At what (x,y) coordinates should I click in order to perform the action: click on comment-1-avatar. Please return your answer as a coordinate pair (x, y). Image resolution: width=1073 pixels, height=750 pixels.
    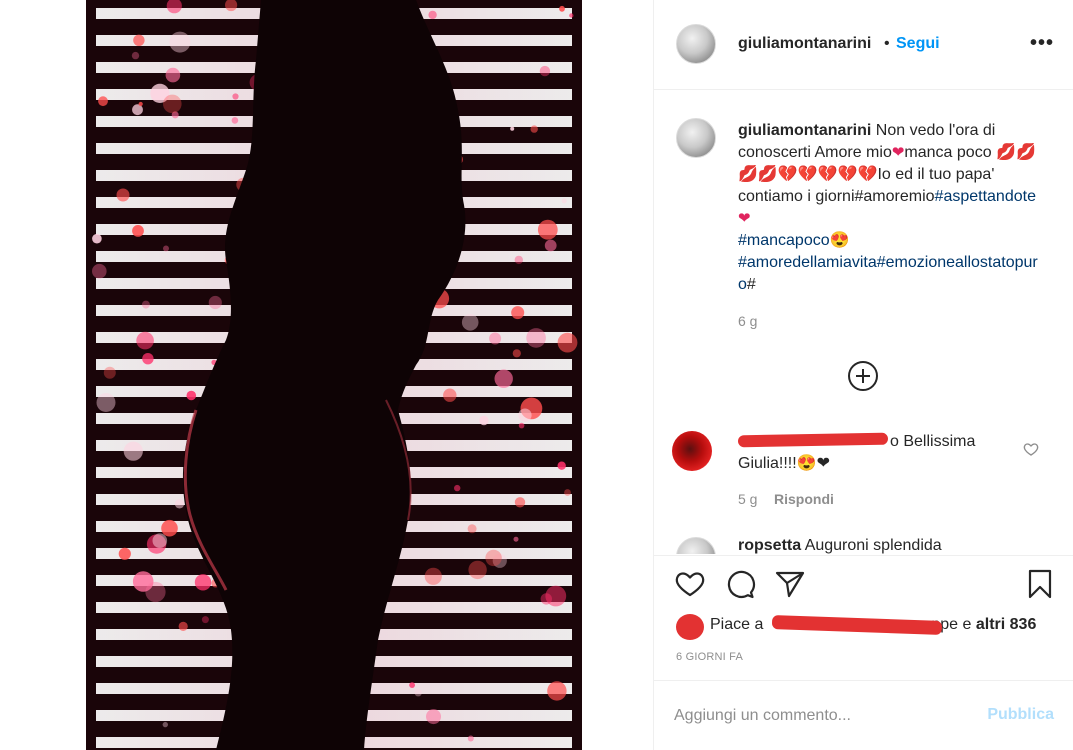
    Looking at the image, I should click on (692, 451).